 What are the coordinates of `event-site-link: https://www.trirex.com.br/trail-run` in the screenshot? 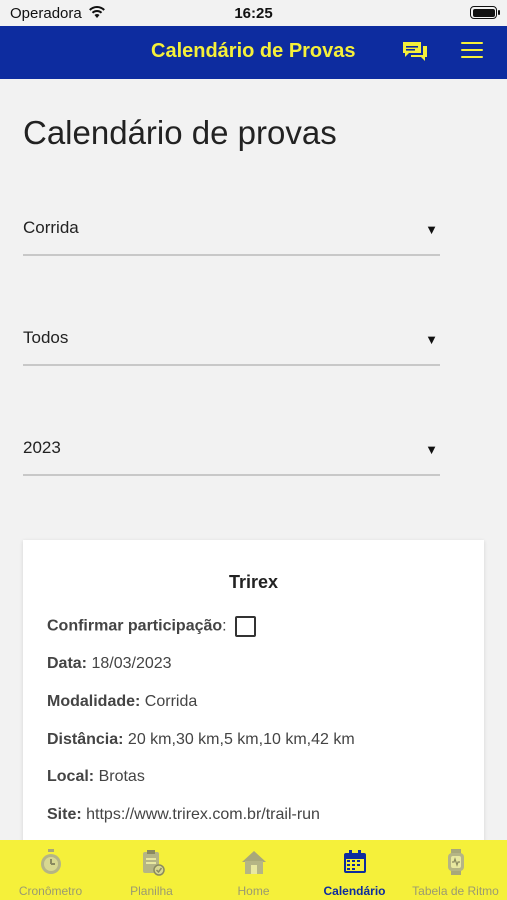 It's located at (203, 814).